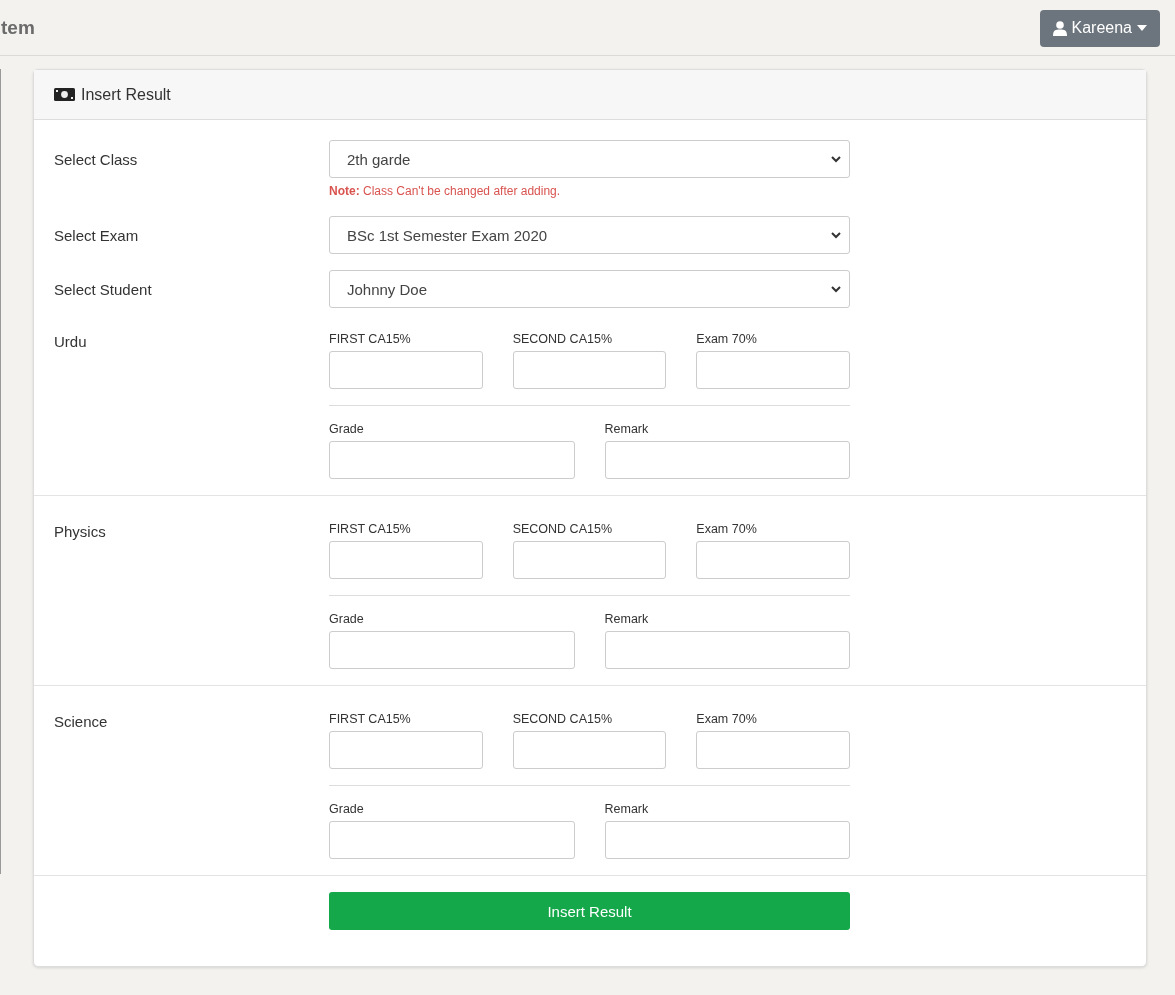 This screenshot has width=1175, height=995. What do you see at coordinates (64, 94) in the screenshot?
I see `banknote-icon` at bounding box center [64, 94].